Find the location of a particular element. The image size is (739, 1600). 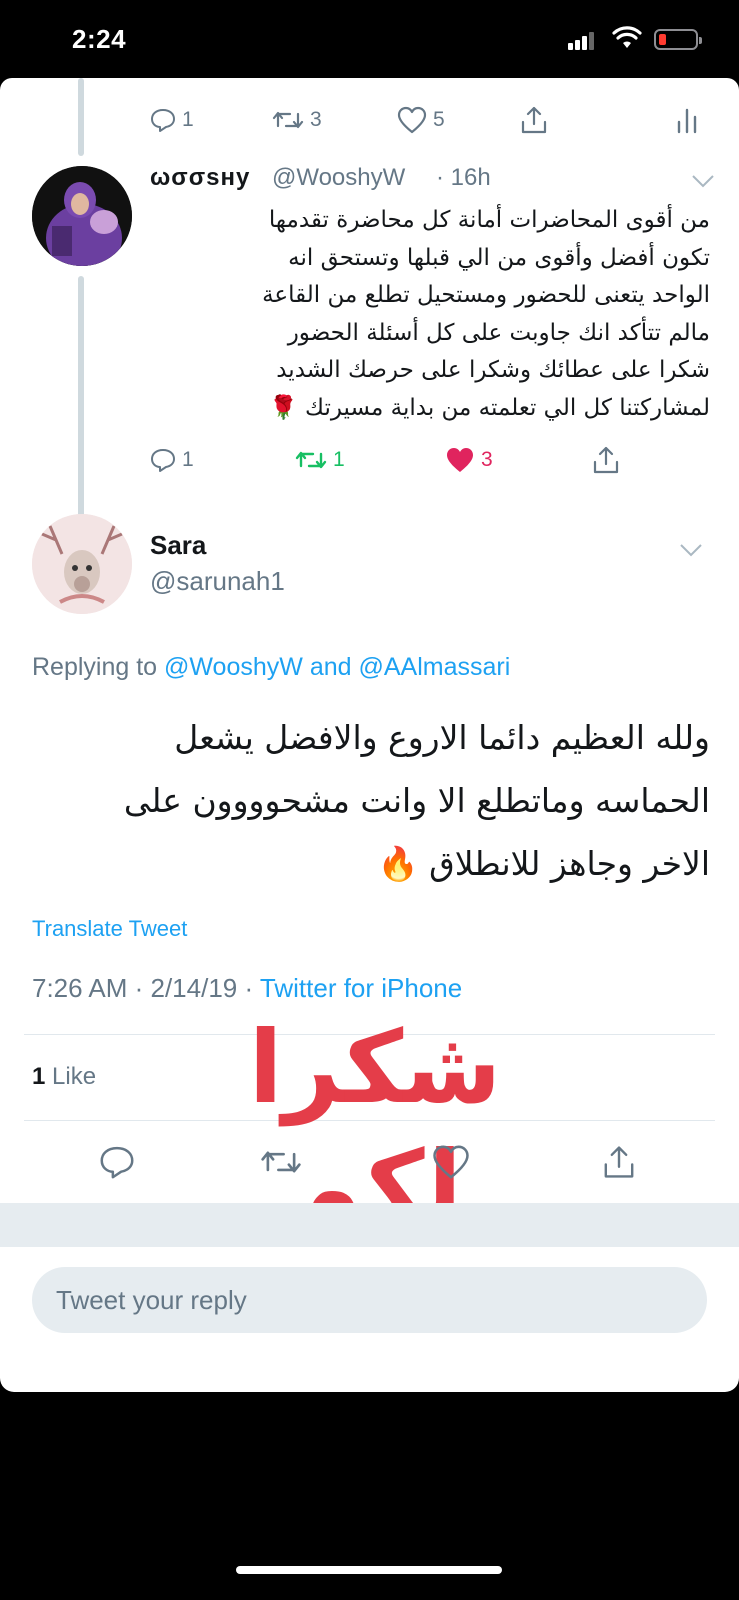

retweet-button is located at coordinates (281, 1162).